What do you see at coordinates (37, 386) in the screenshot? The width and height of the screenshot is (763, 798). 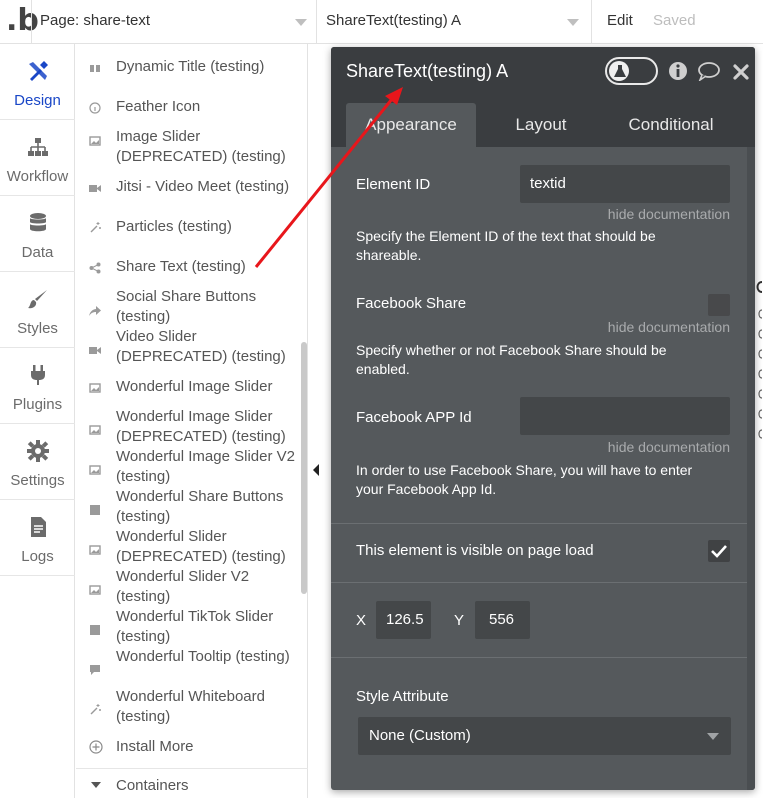 I see `nav-plugins: Plugins` at bounding box center [37, 386].